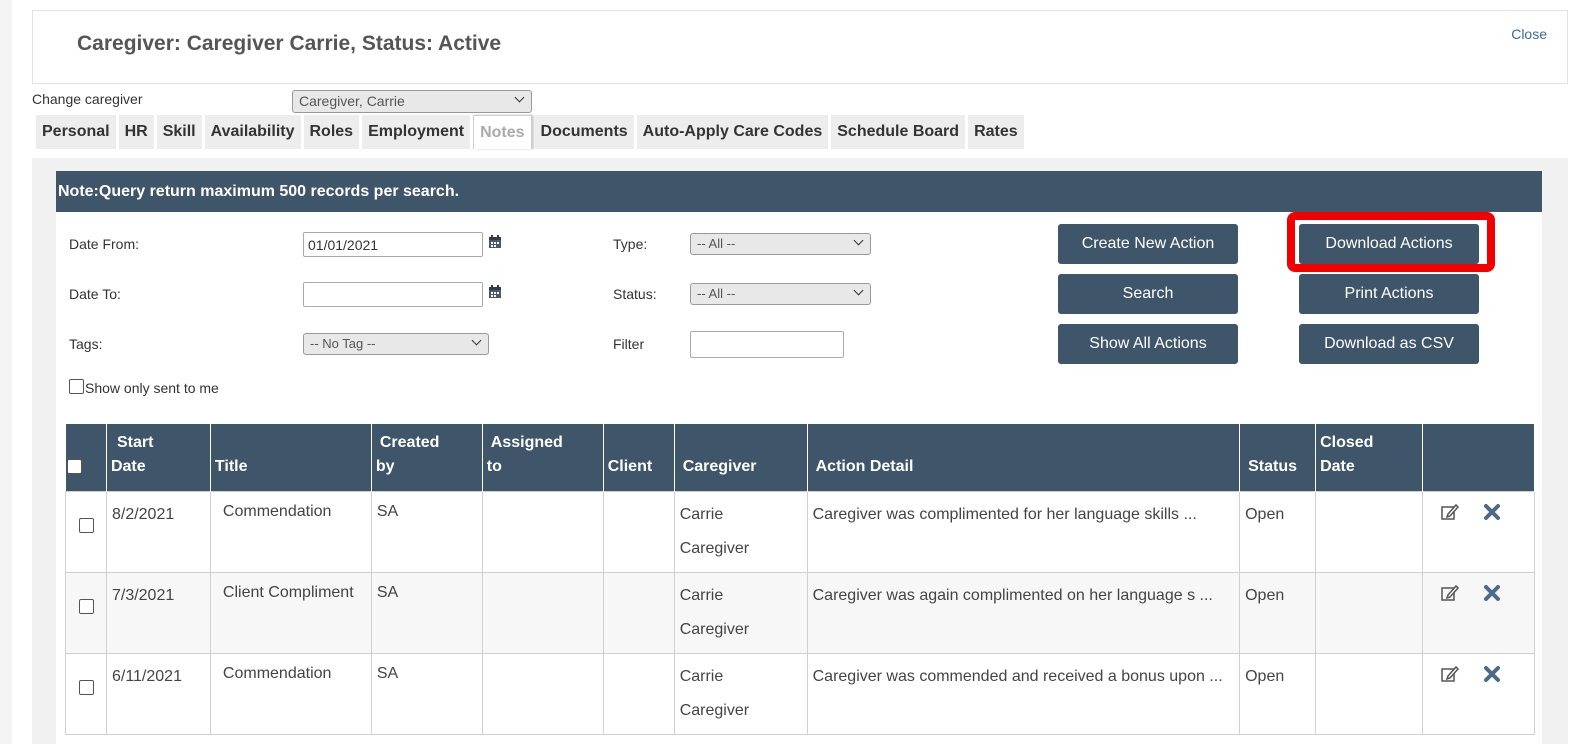 The height and width of the screenshot is (744, 1569). I want to click on caregiver-select-value: Caregiver, Carrie, so click(352, 101).